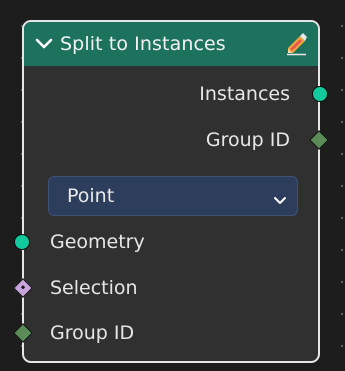 This screenshot has height=371, width=345. I want to click on pencil-icon, so click(296, 44).